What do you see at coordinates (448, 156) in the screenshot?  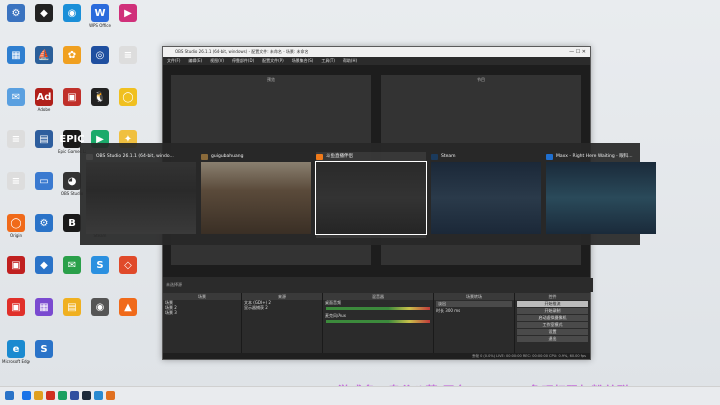 I see `window-title: Steam` at bounding box center [448, 156].